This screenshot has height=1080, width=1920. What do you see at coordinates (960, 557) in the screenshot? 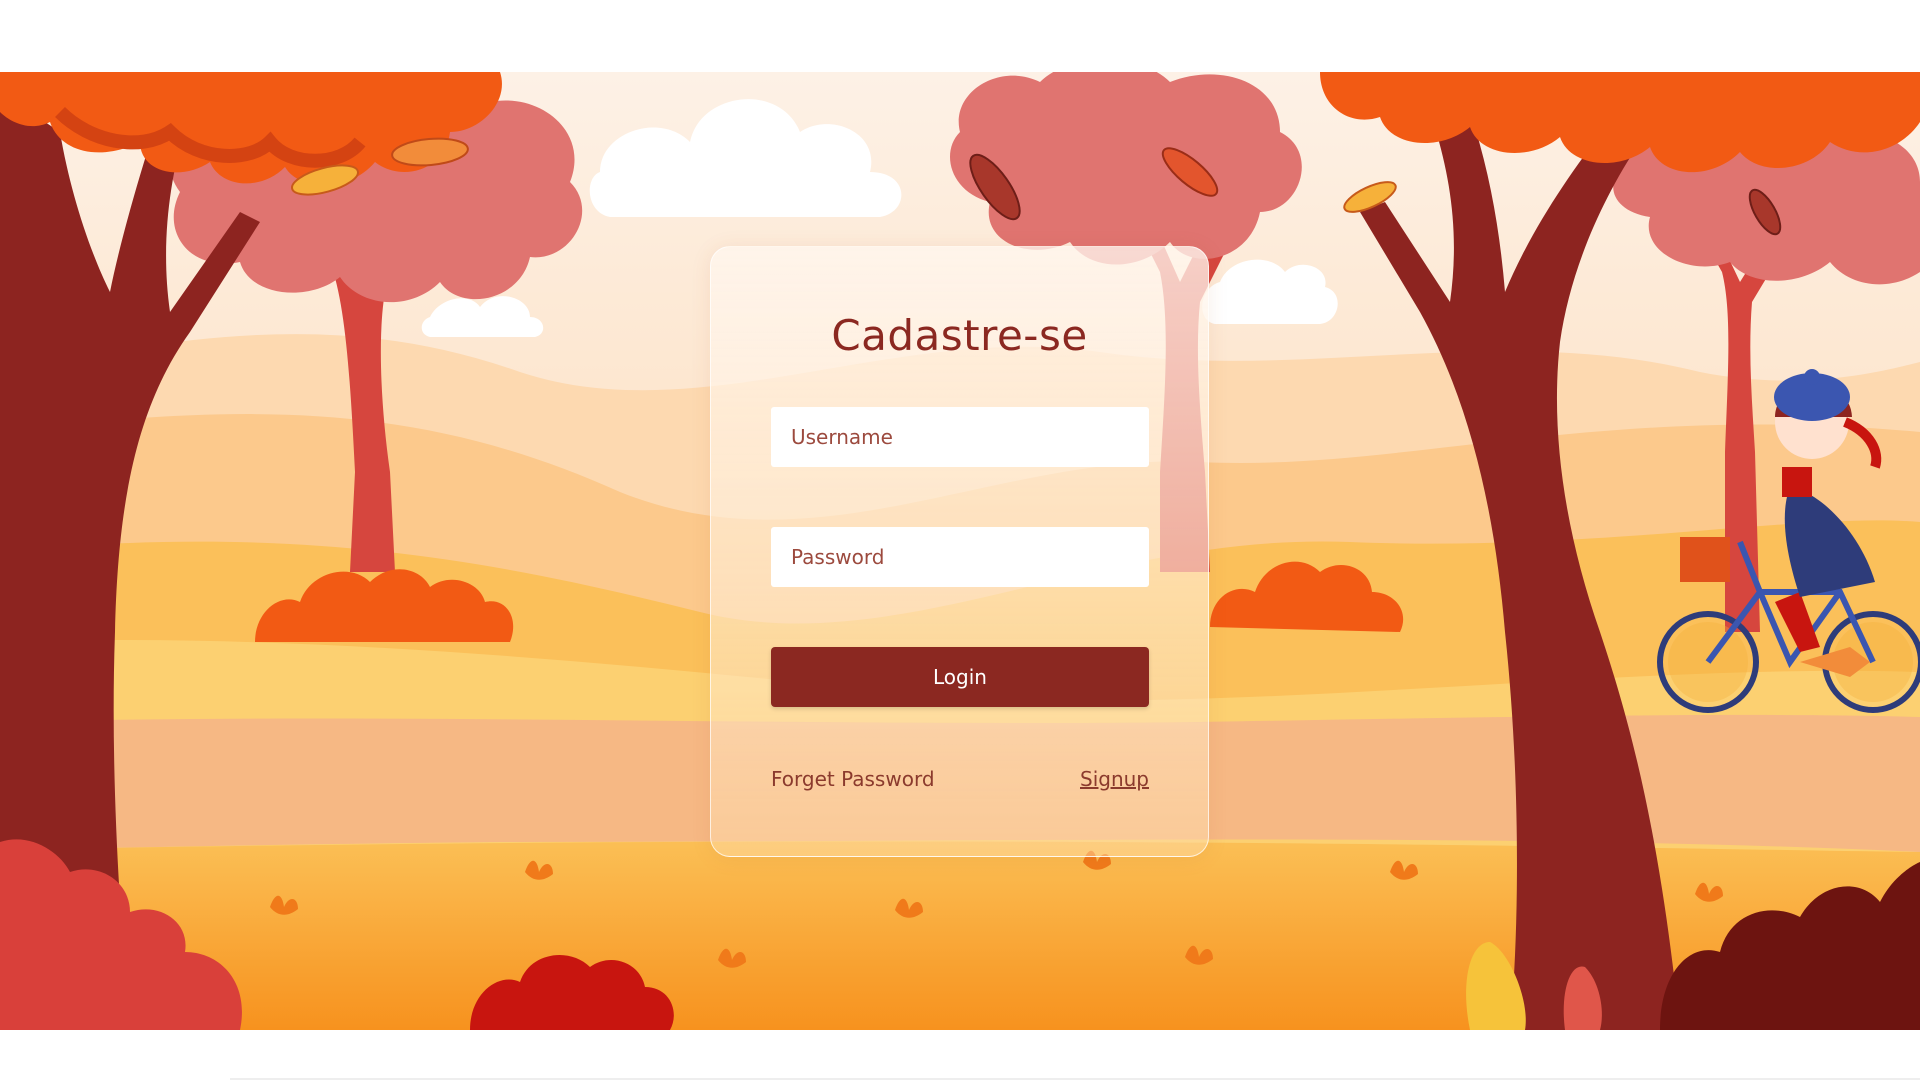
I see `password-input` at bounding box center [960, 557].